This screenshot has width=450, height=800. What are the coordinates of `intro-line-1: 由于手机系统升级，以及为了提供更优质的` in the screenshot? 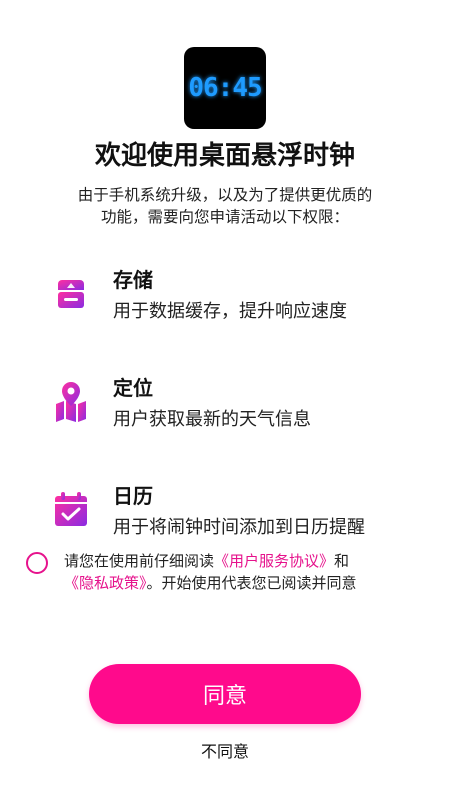 It's located at (225, 195).